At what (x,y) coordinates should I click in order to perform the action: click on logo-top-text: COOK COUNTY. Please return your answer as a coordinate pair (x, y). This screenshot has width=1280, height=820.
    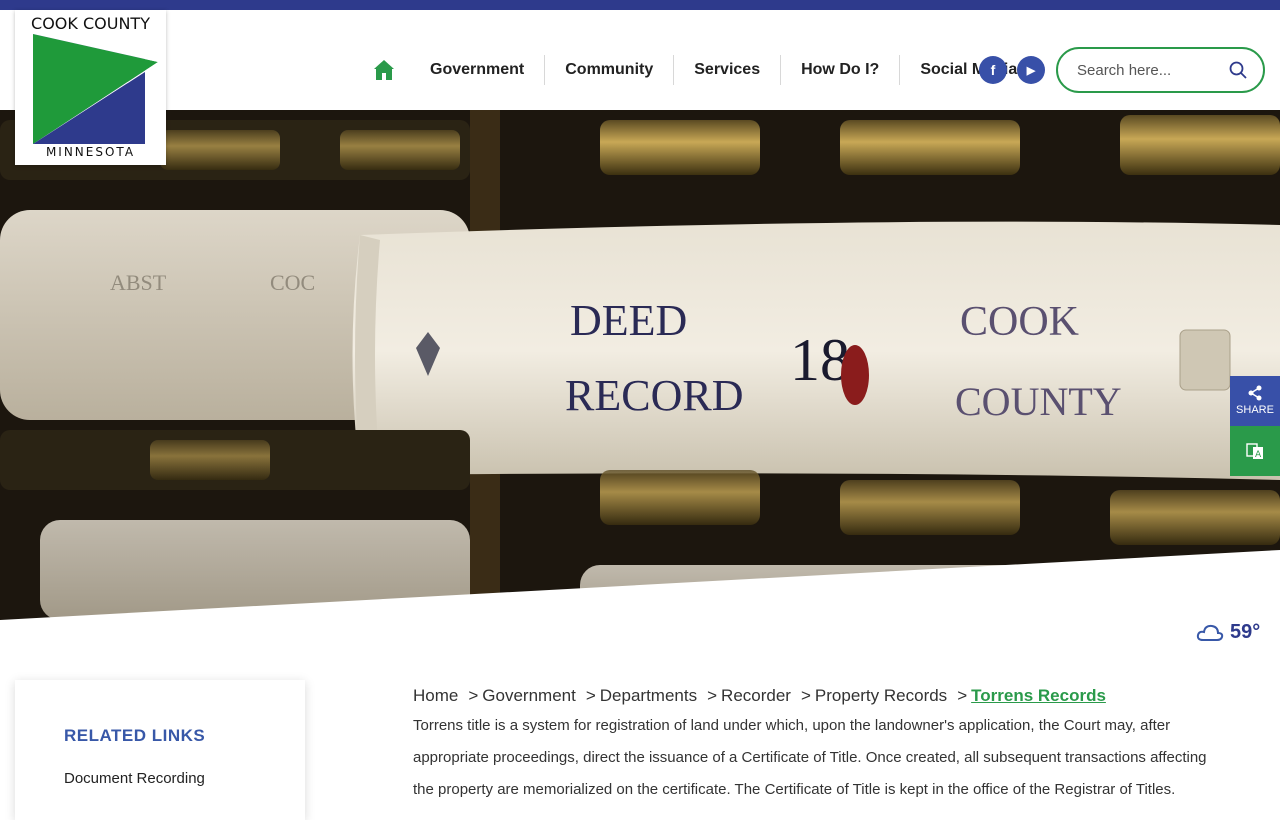
    Looking at the image, I should click on (90, 23).